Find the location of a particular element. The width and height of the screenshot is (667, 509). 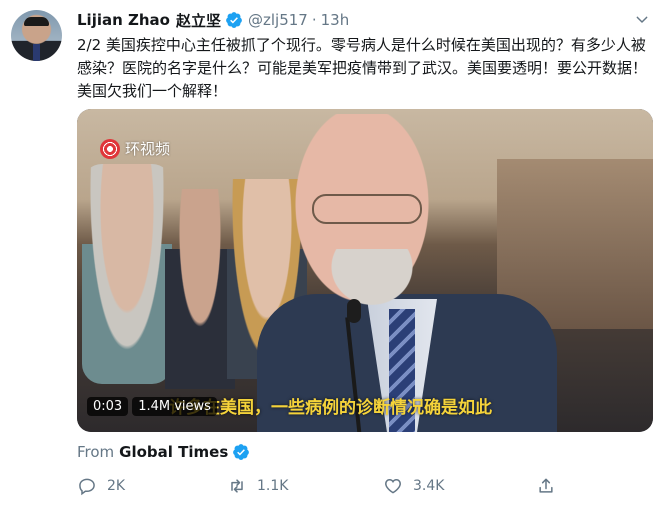

avatar-tie is located at coordinates (36, 52).